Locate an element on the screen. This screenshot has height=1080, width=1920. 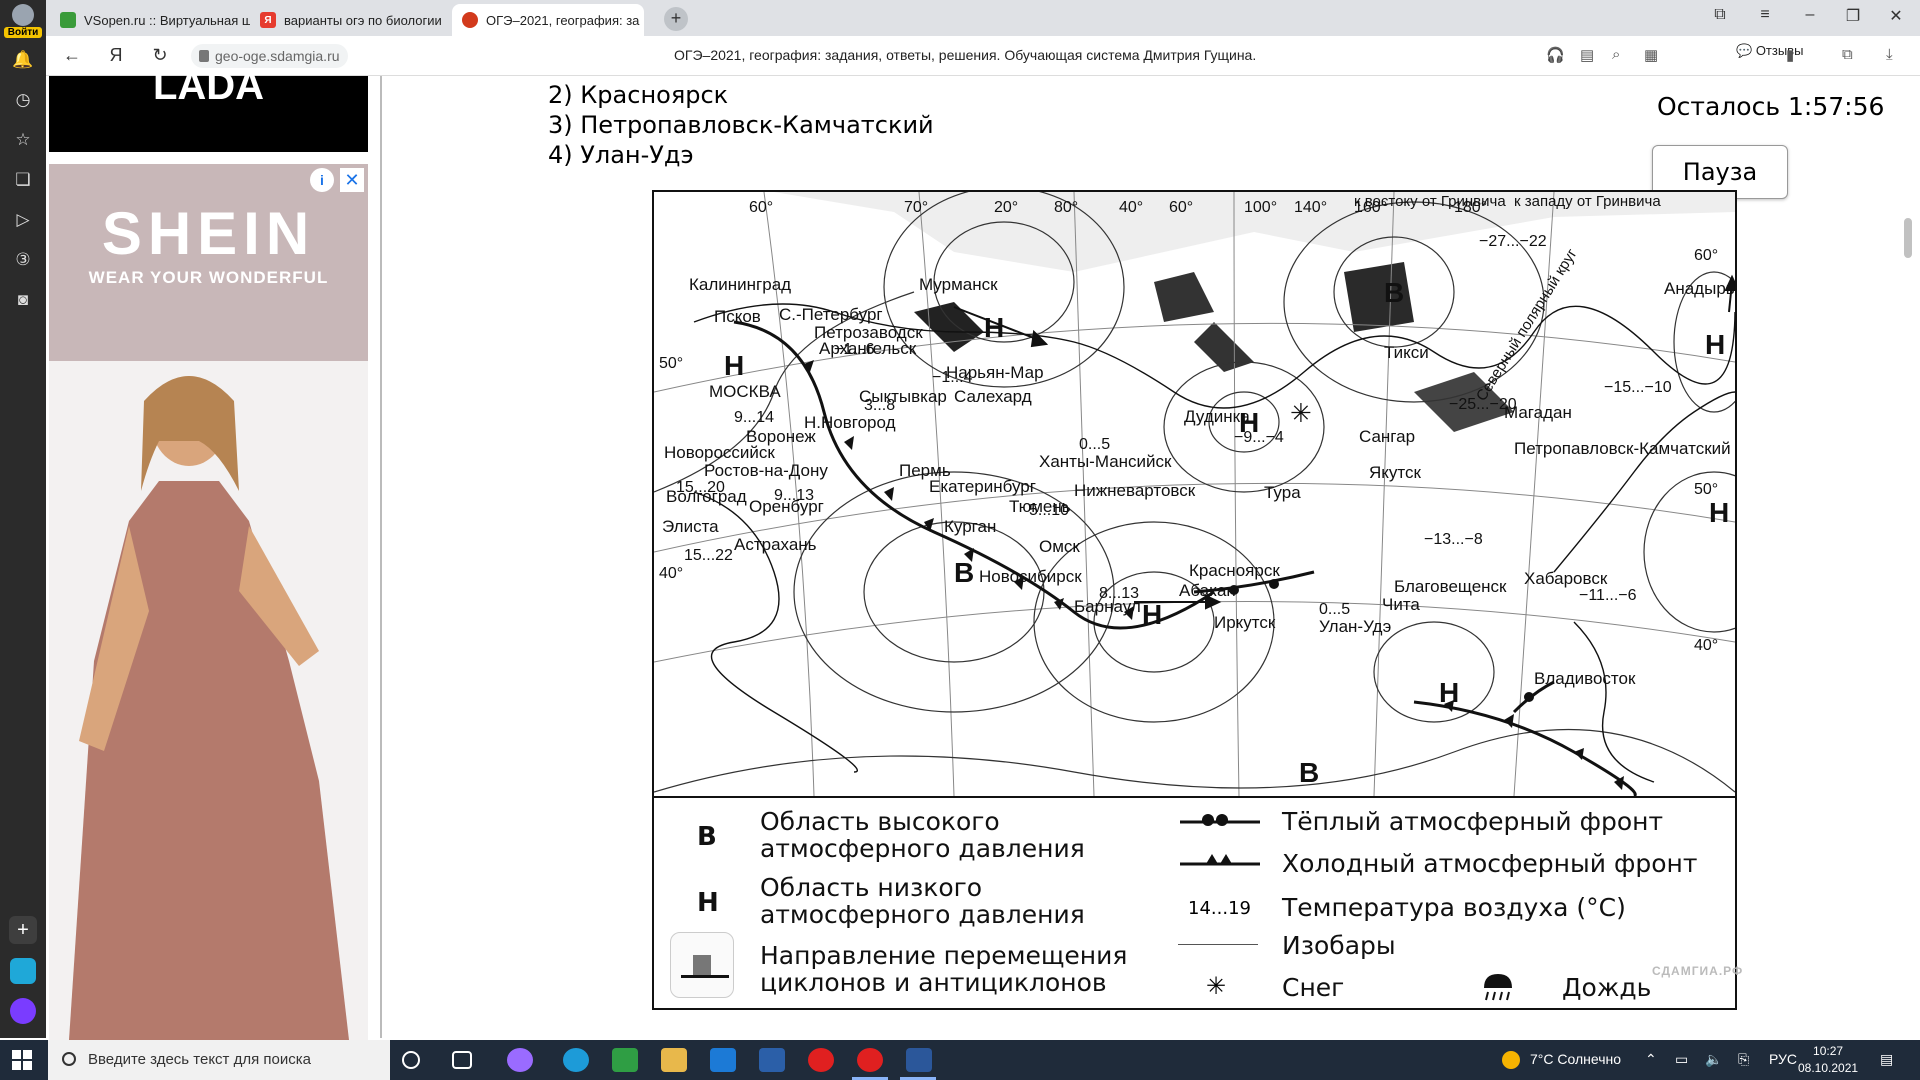
weather-text: 7°C Солнечно is located at coordinates (1575, 1059).